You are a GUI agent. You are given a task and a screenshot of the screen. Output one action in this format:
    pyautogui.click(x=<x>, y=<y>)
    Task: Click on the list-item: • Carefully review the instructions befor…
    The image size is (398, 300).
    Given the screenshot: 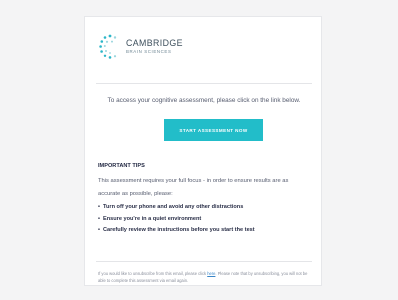 What is the action you would take?
    pyautogui.click(x=205, y=231)
    